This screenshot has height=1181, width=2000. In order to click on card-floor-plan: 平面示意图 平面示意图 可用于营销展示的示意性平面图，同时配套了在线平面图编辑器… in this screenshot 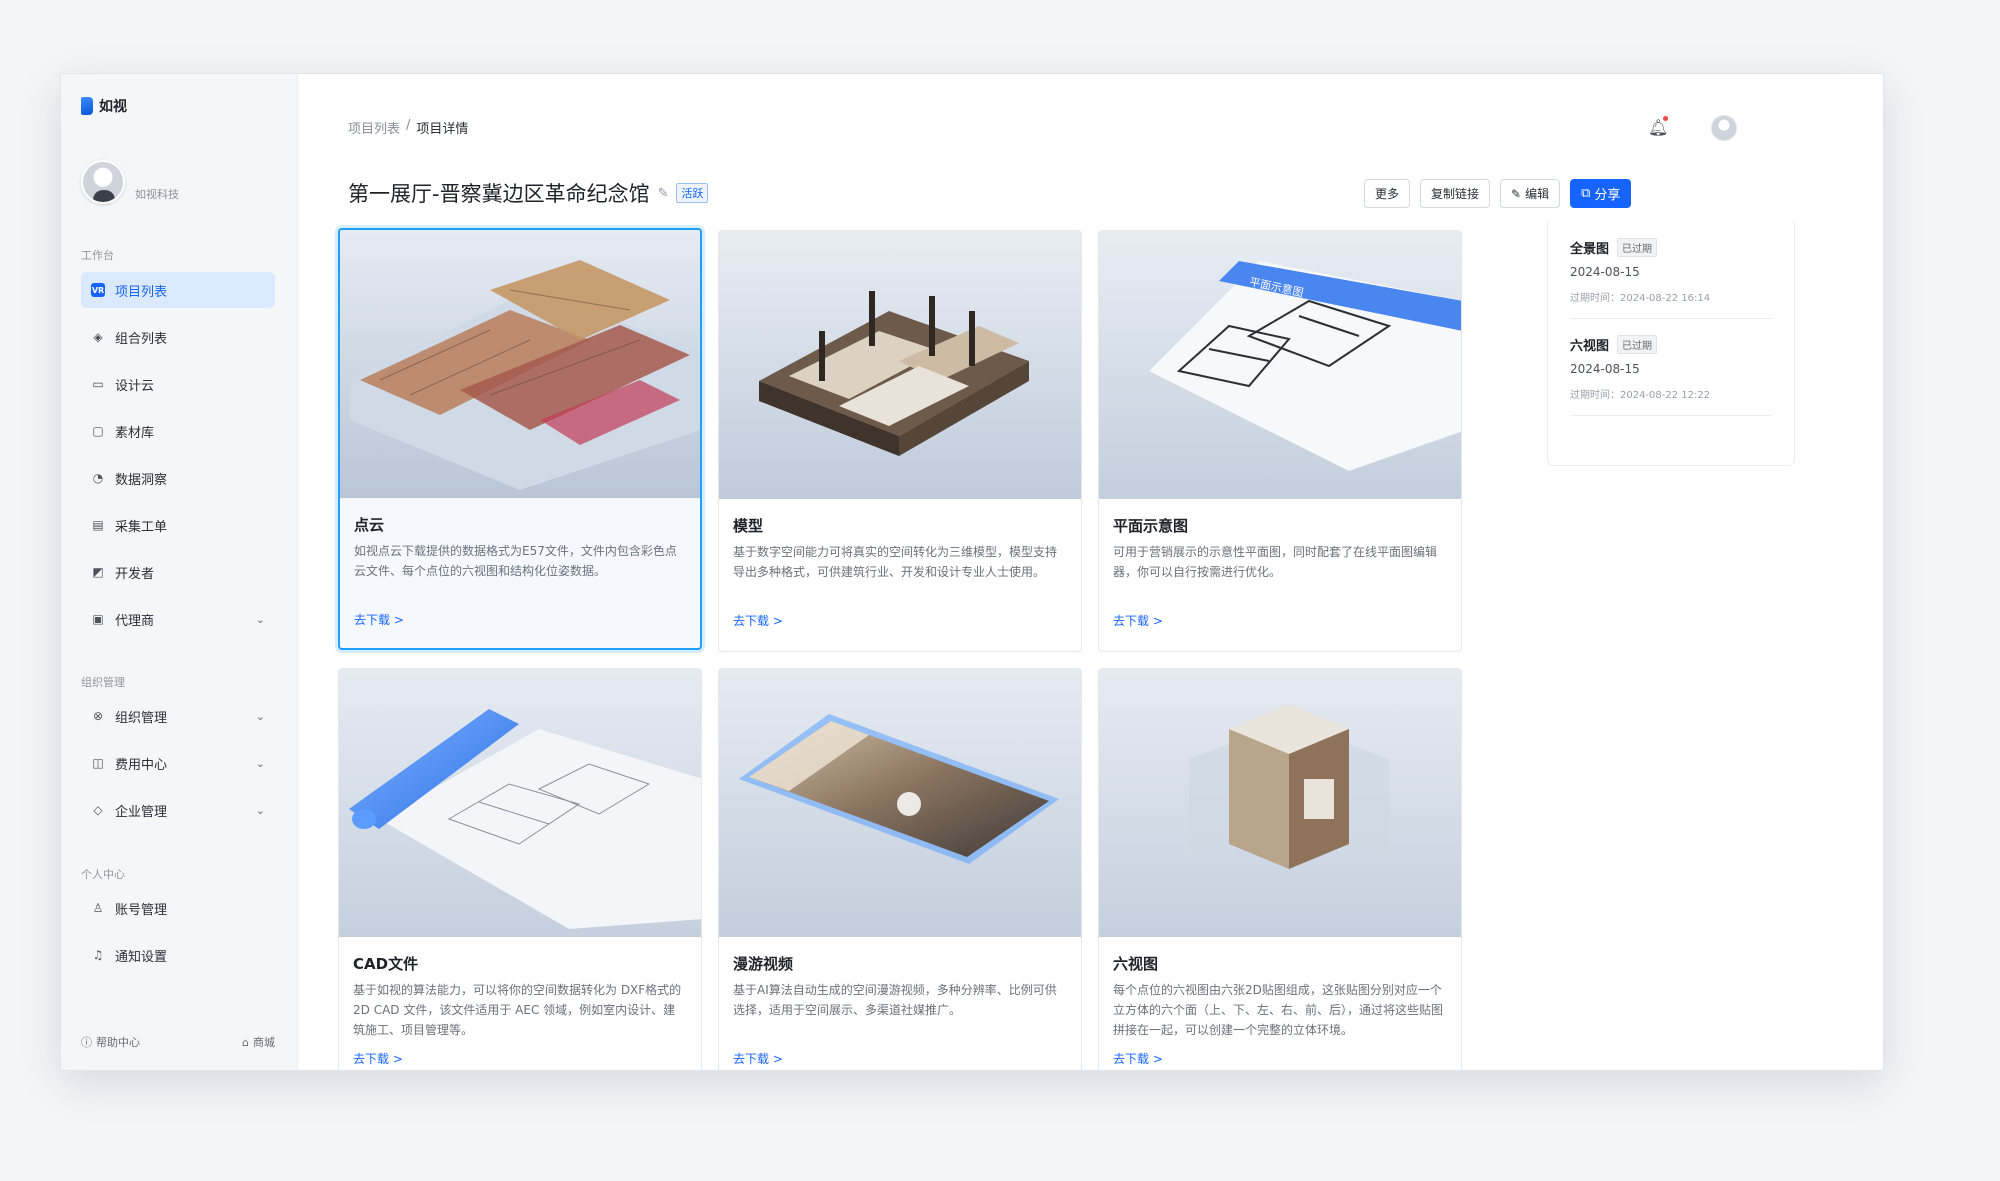, I will do `click(1280, 441)`.